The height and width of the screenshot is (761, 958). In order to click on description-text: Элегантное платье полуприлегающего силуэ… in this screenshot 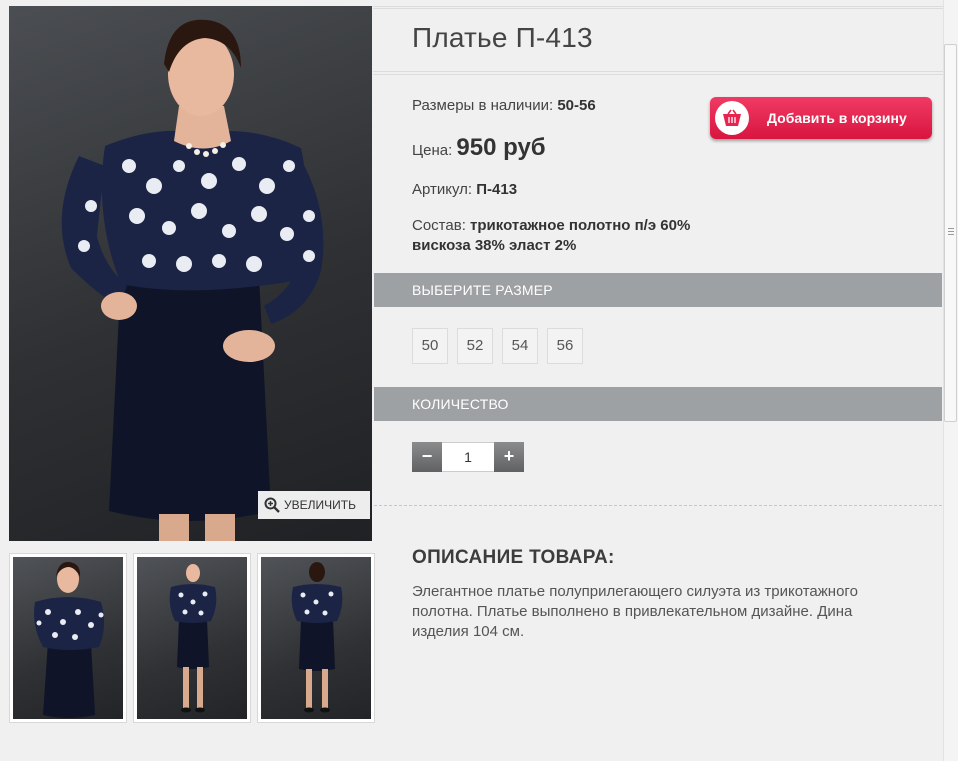, I will do `click(635, 611)`.